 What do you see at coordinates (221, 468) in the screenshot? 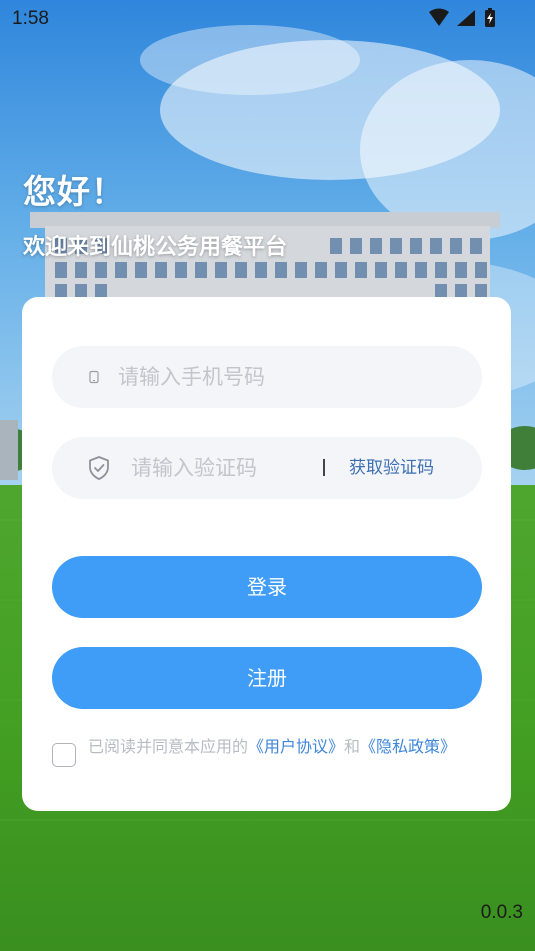
I see `code-input` at bounding box center [221, 468].